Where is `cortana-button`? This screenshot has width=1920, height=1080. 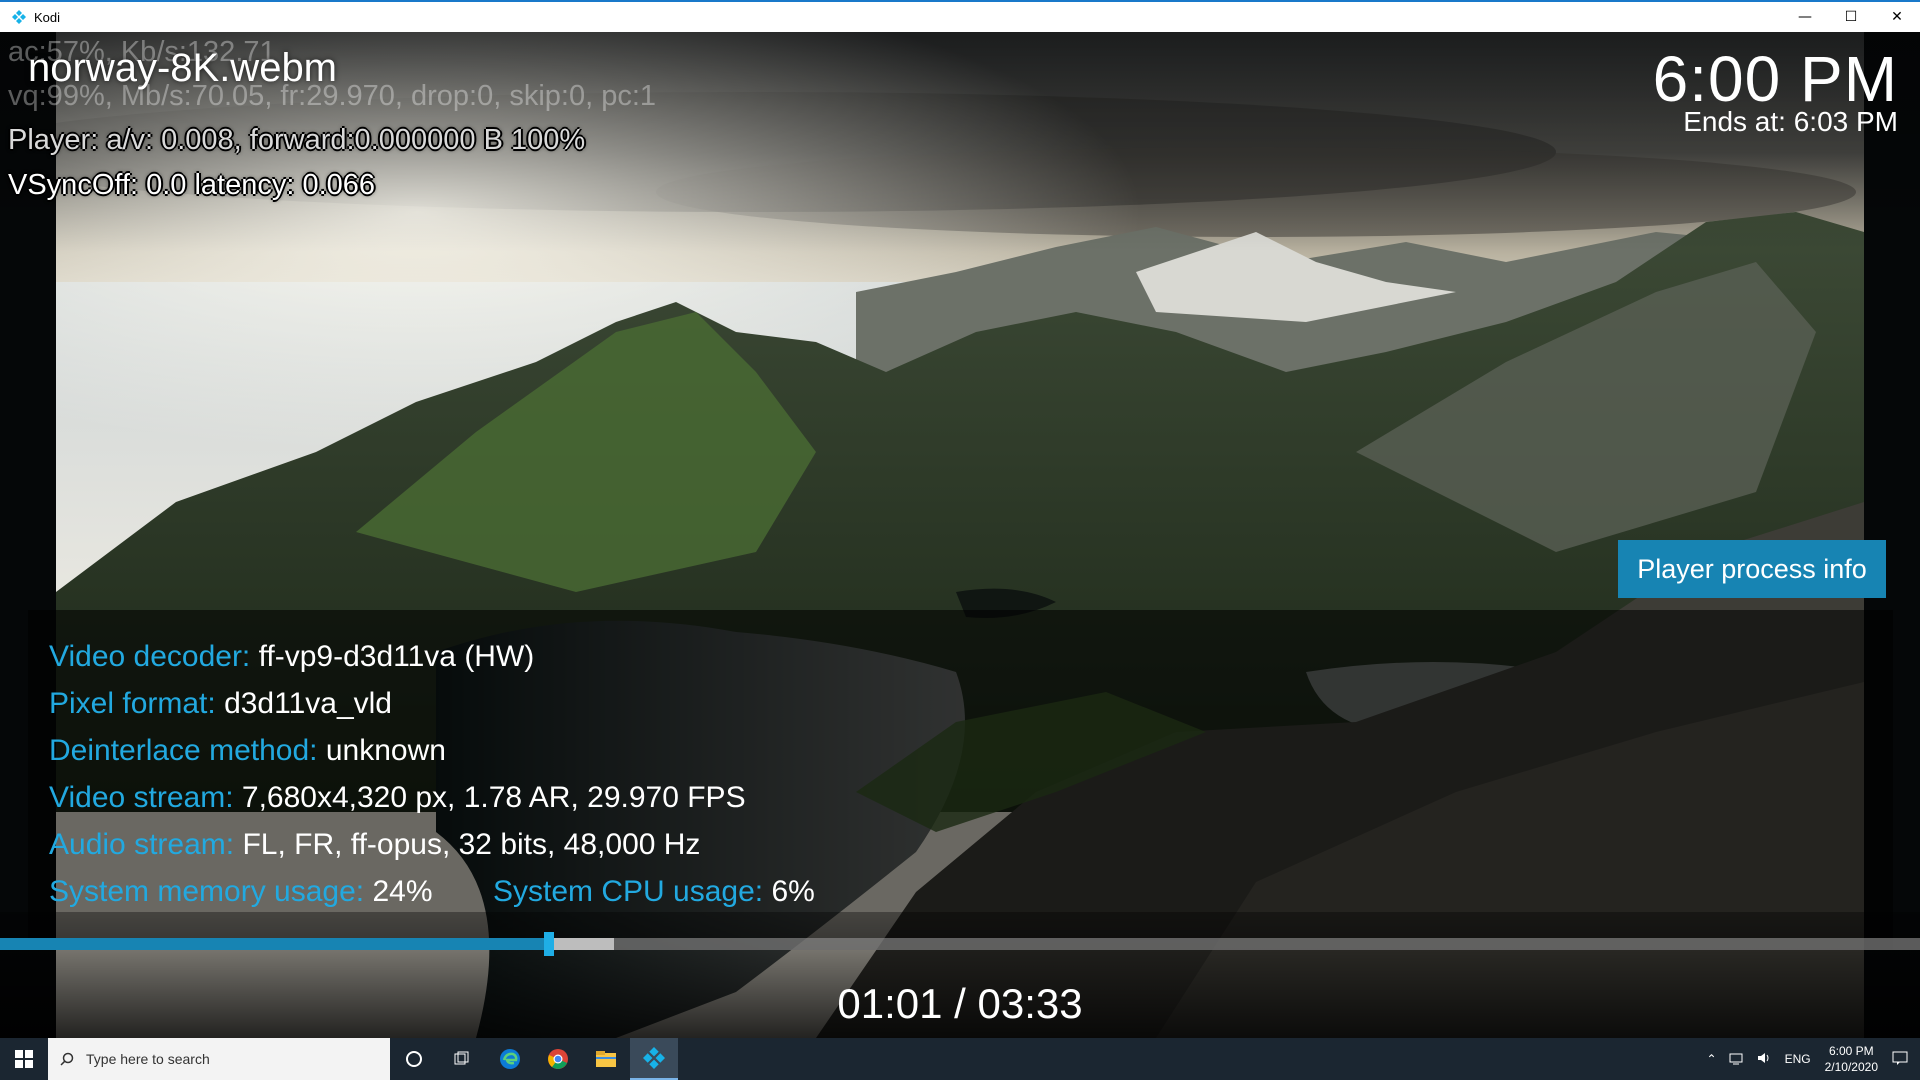
cortana-button is located at coordinates (414, 1059).